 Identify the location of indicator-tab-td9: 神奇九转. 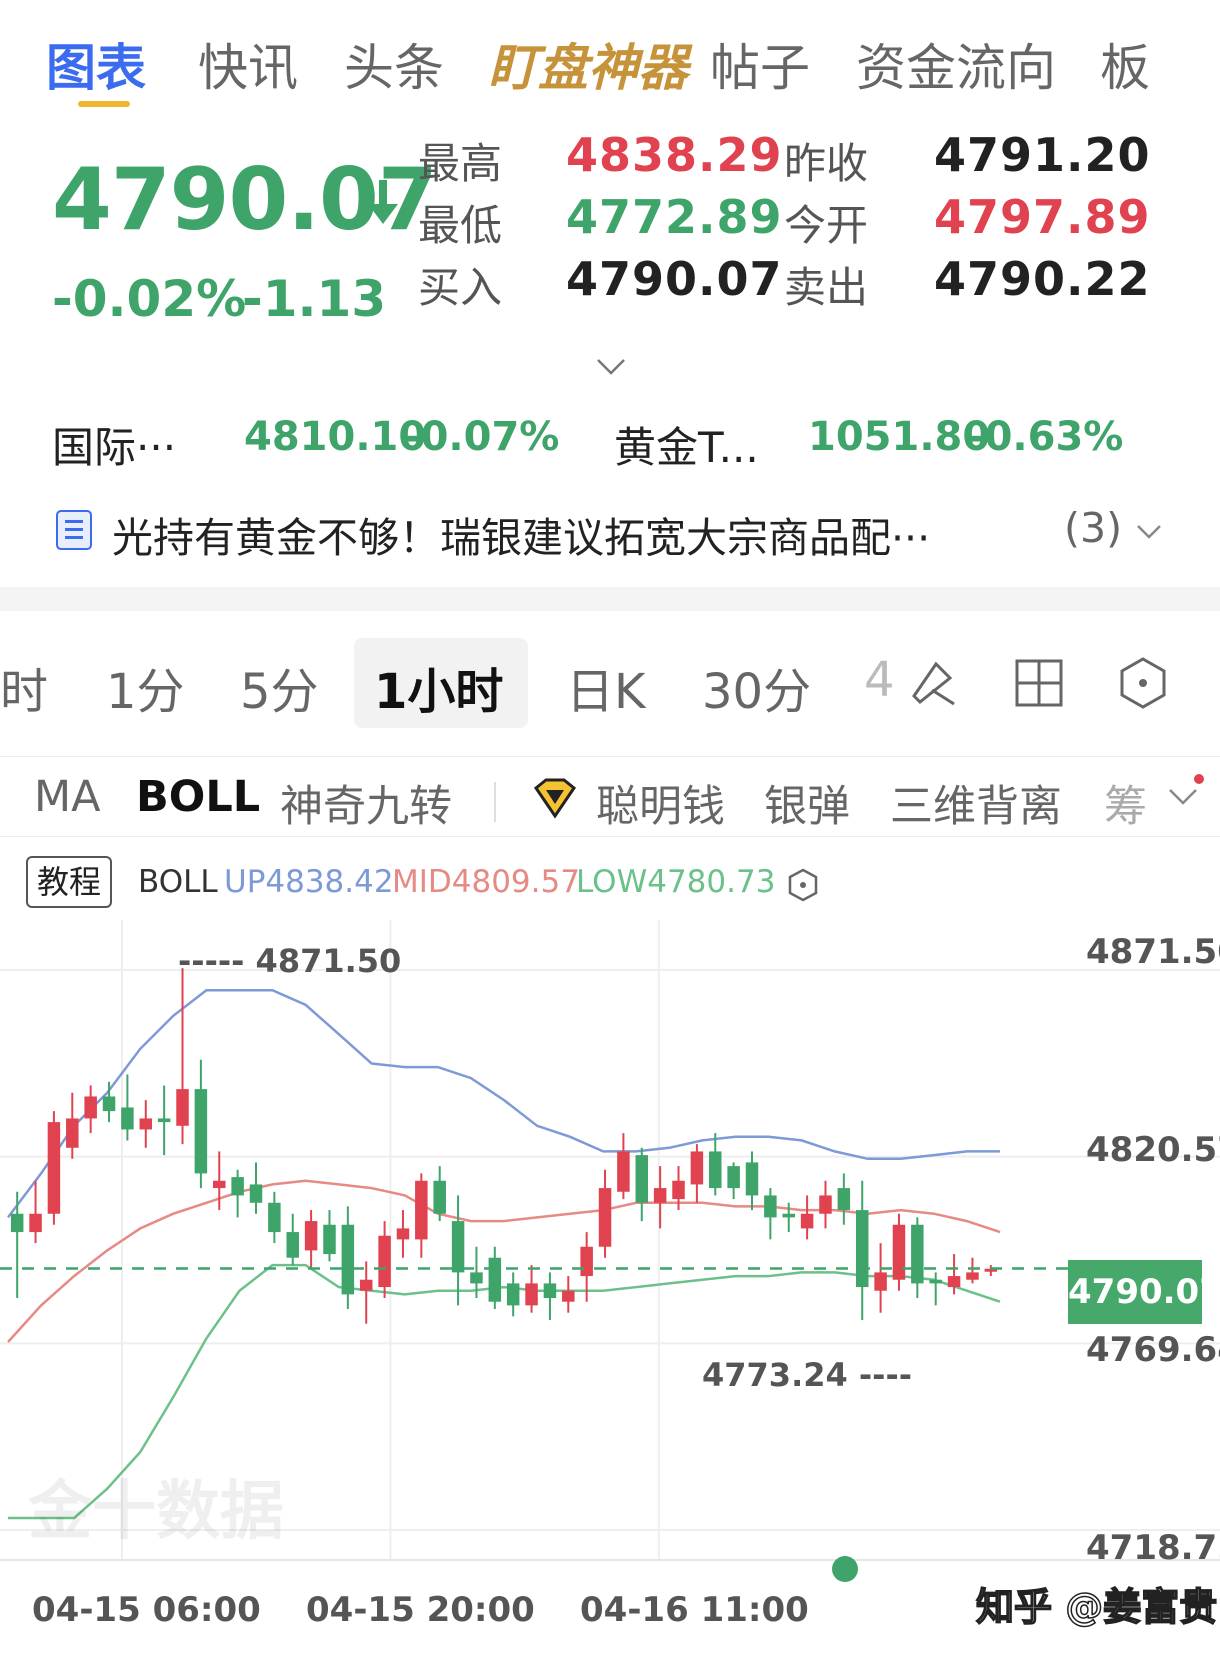
(366, 803).